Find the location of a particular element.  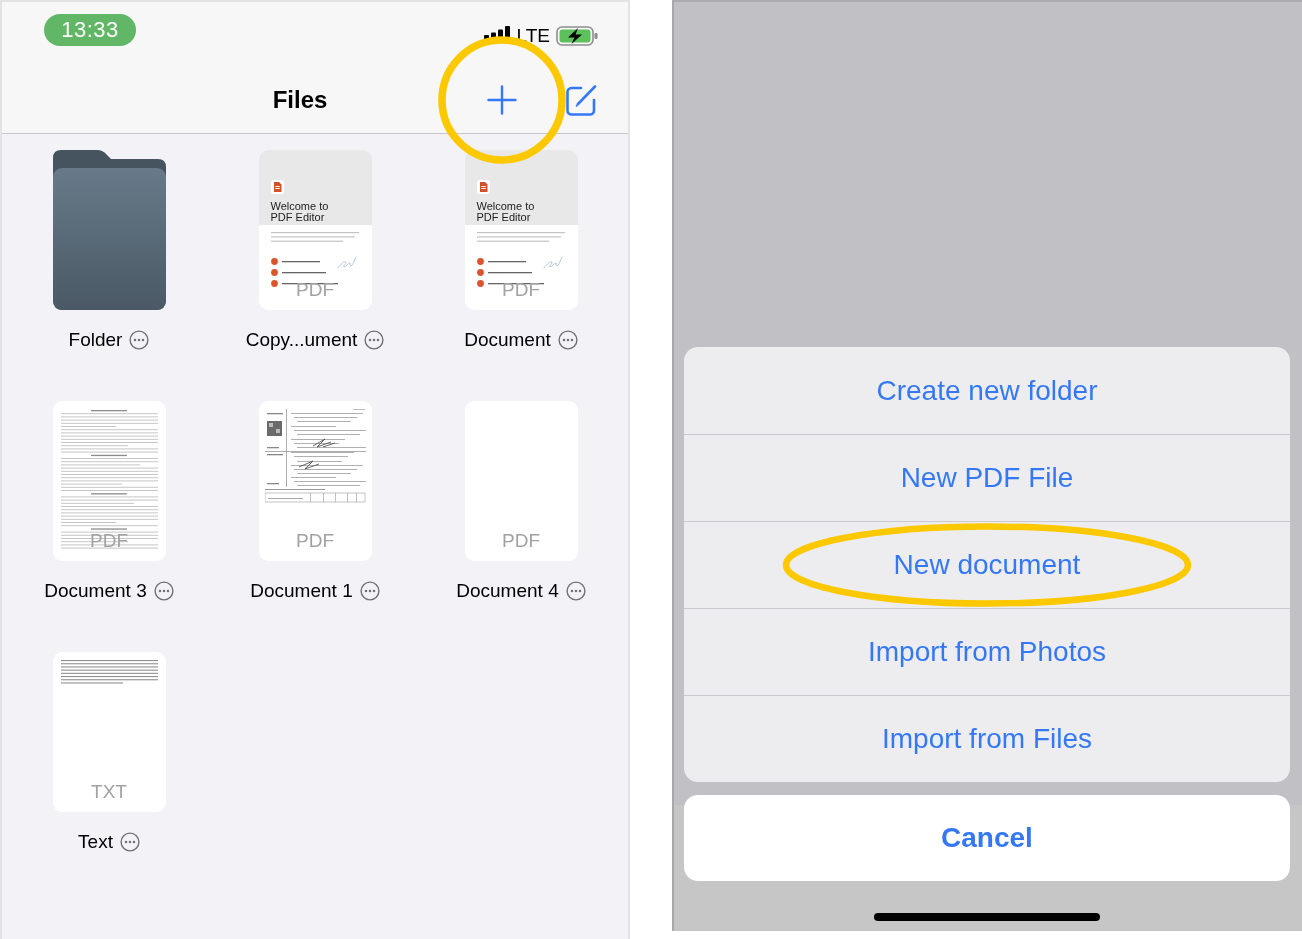

file-name: Document 1 is located at coordinates (301, 591).